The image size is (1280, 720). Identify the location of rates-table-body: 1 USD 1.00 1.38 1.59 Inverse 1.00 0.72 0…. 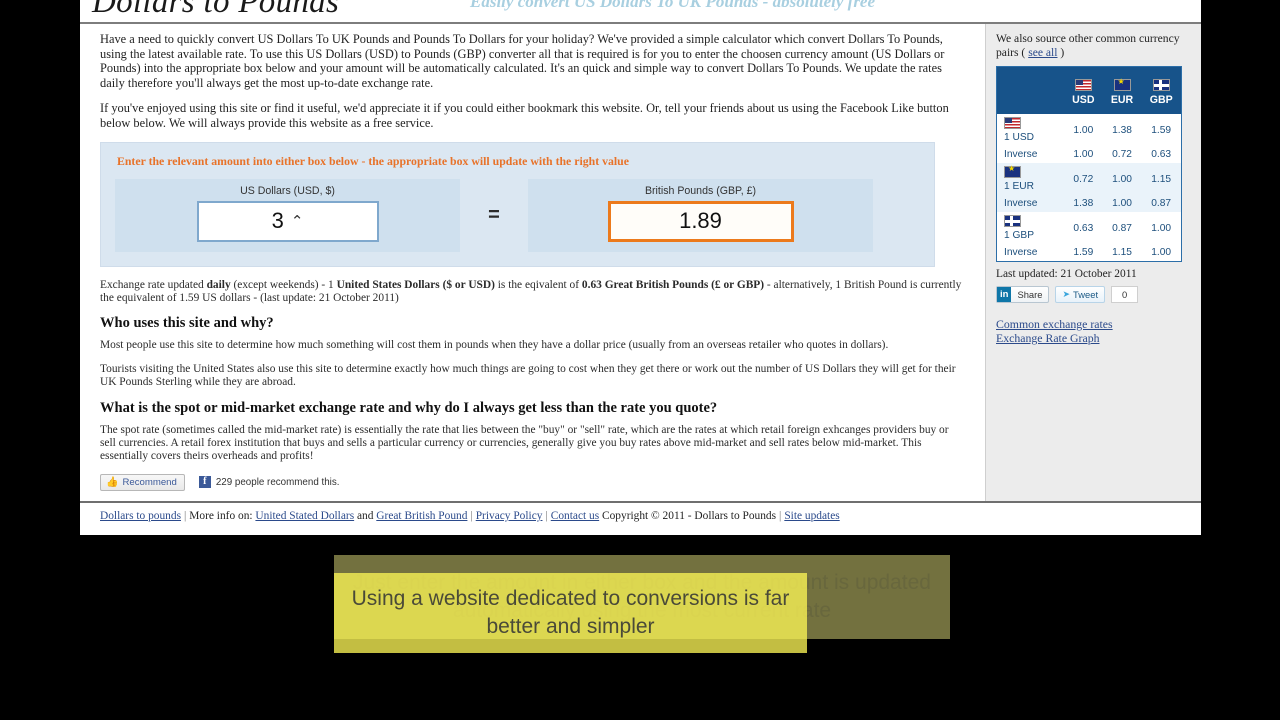
(1089, 188).